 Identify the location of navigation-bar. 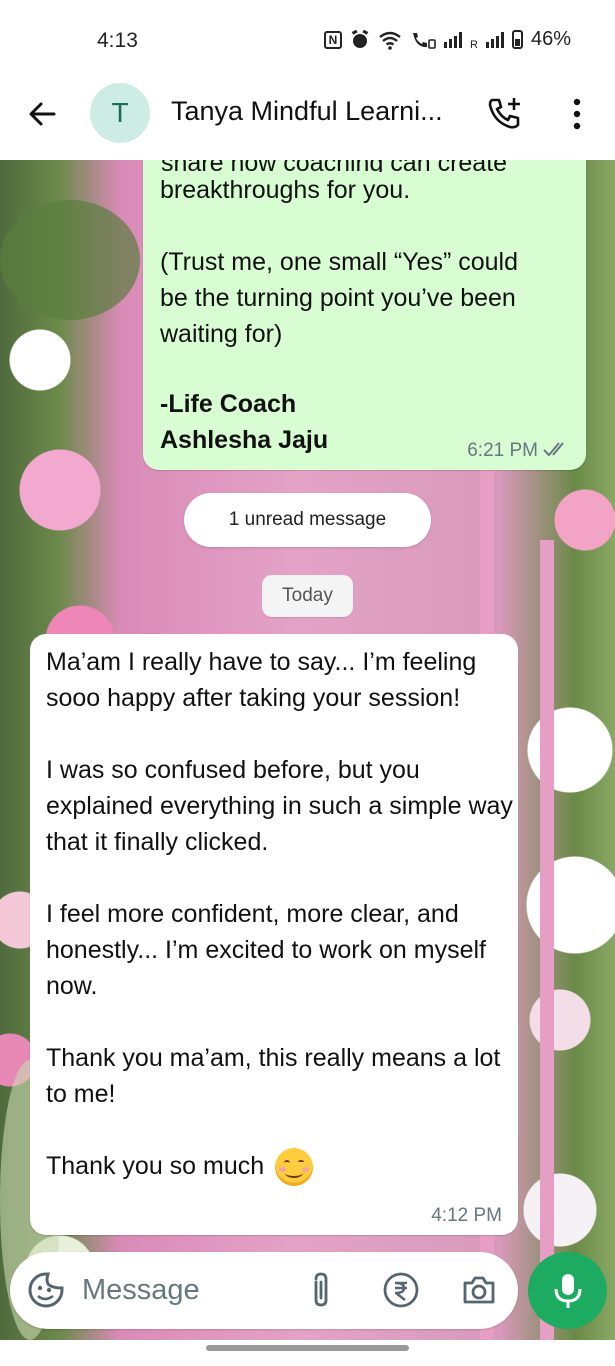
(307, 1353).